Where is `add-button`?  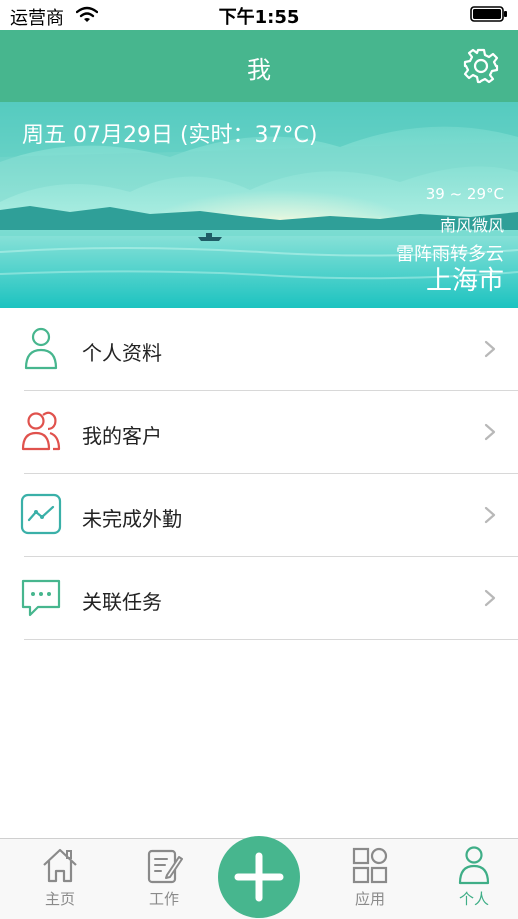 add-button is located at coordinates (259, 877).